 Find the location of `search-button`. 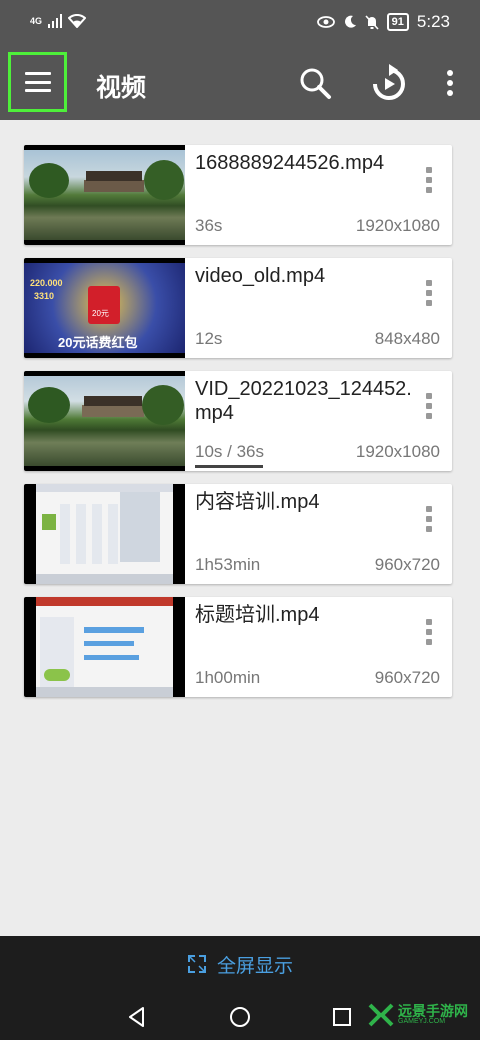

search-button is located at coordinates (315, 83).